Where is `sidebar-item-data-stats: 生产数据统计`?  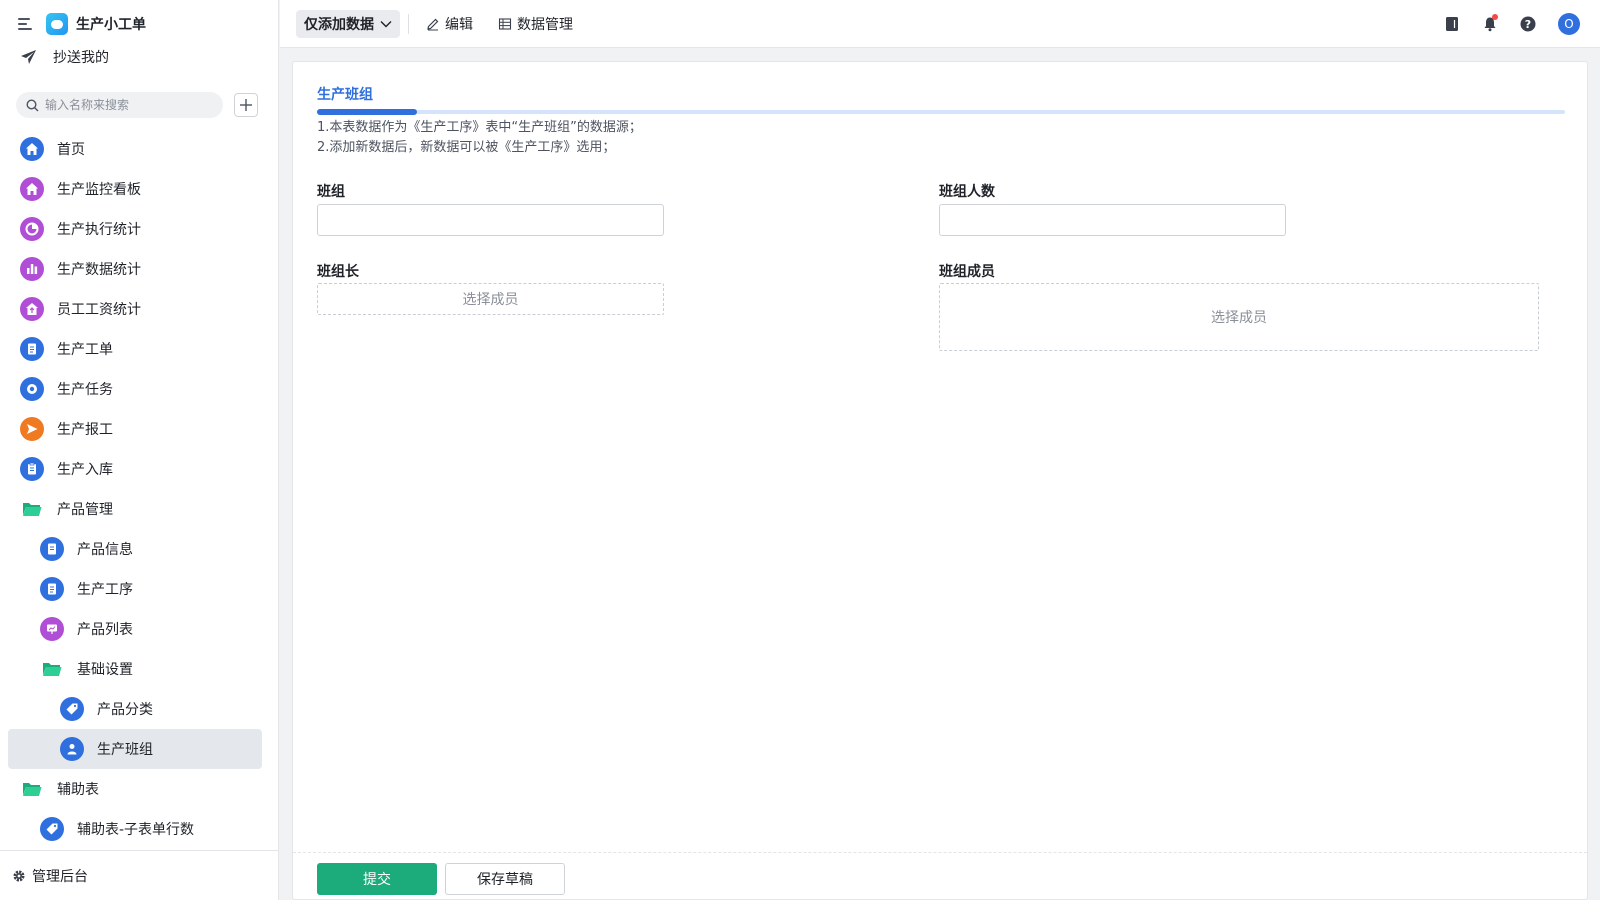 sidebar-item-data-stats: 生产数据统计 is located at coordinates (135, 269).